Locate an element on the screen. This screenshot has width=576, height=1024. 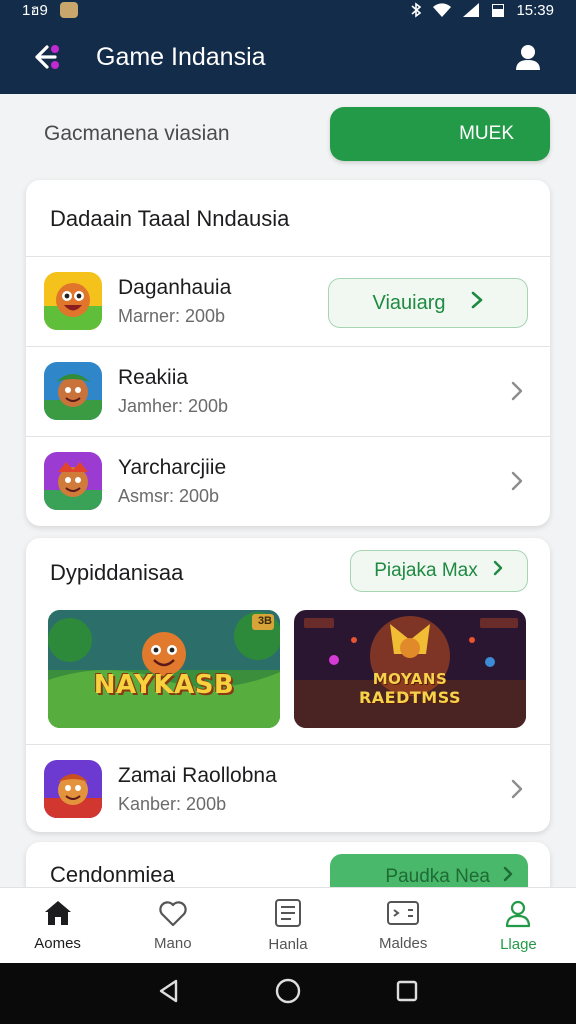
status-time: 15:39 is located at coordinates (535, 10).